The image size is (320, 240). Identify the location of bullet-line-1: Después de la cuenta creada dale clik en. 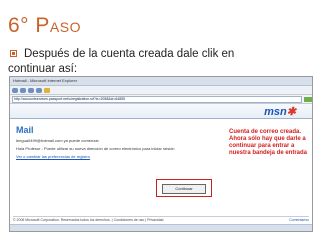
(129, 54).